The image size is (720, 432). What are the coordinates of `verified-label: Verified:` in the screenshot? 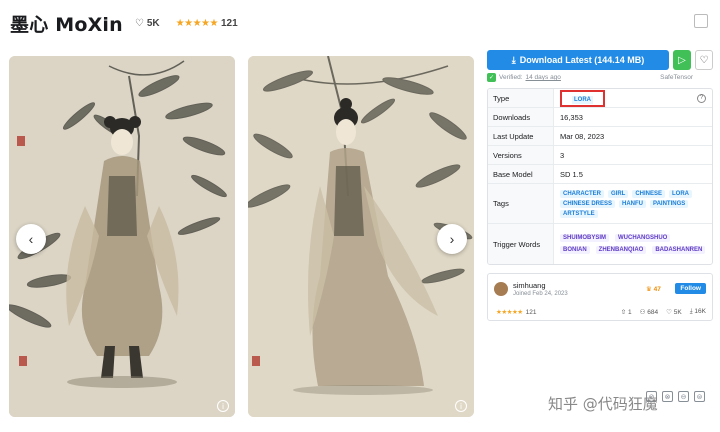 It's located at (511, 77).